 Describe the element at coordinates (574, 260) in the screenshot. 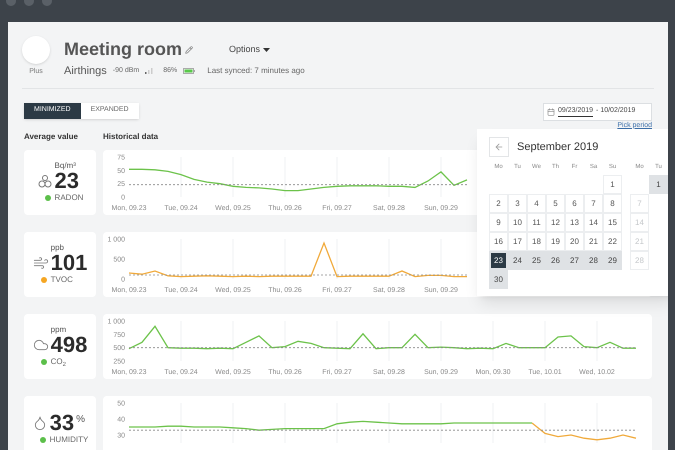

I see `calendar-day: 27` at that location.